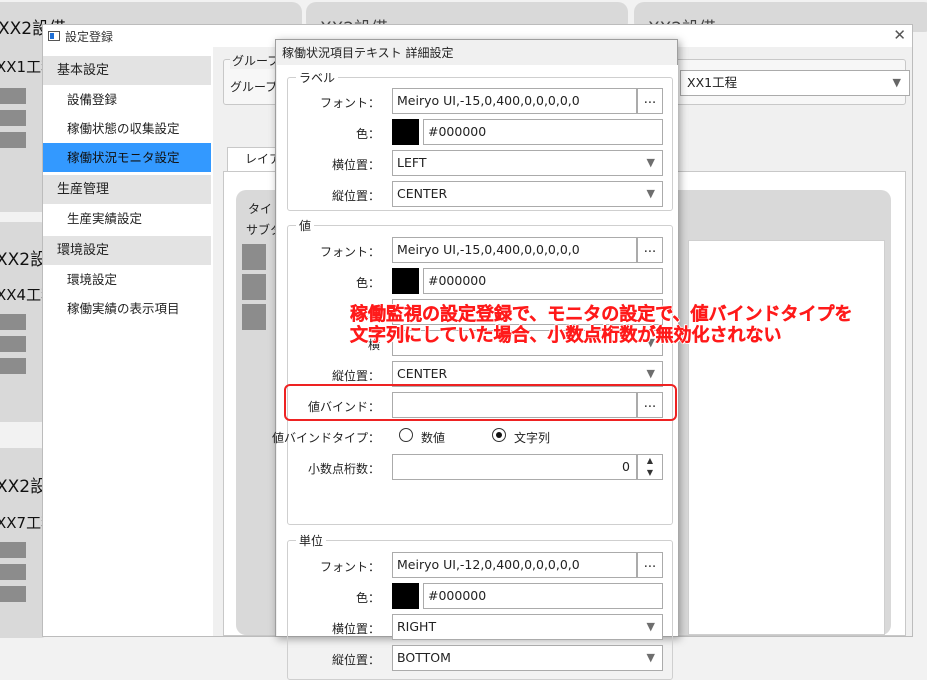 This screenshot has height=680, width=927. What do you see at coordinates (368, 53) in the screenshot?
I see `dialog-title: 稼働状況項目テキスト 詳細設定` at bounding box center [368, 53].